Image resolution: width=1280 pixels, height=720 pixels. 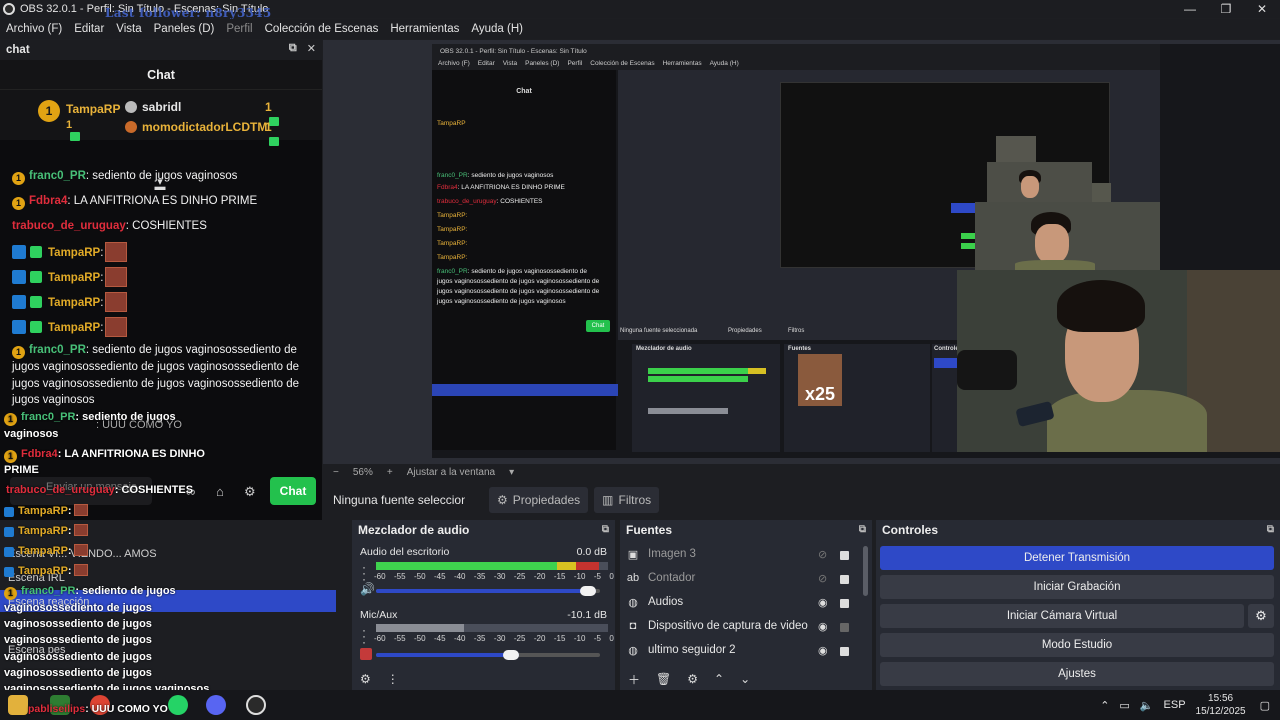 What do you see at coordinates (1124, 705) in the screenshot?
I see `network-icon: ▭` at bounding box center [1124, 705].